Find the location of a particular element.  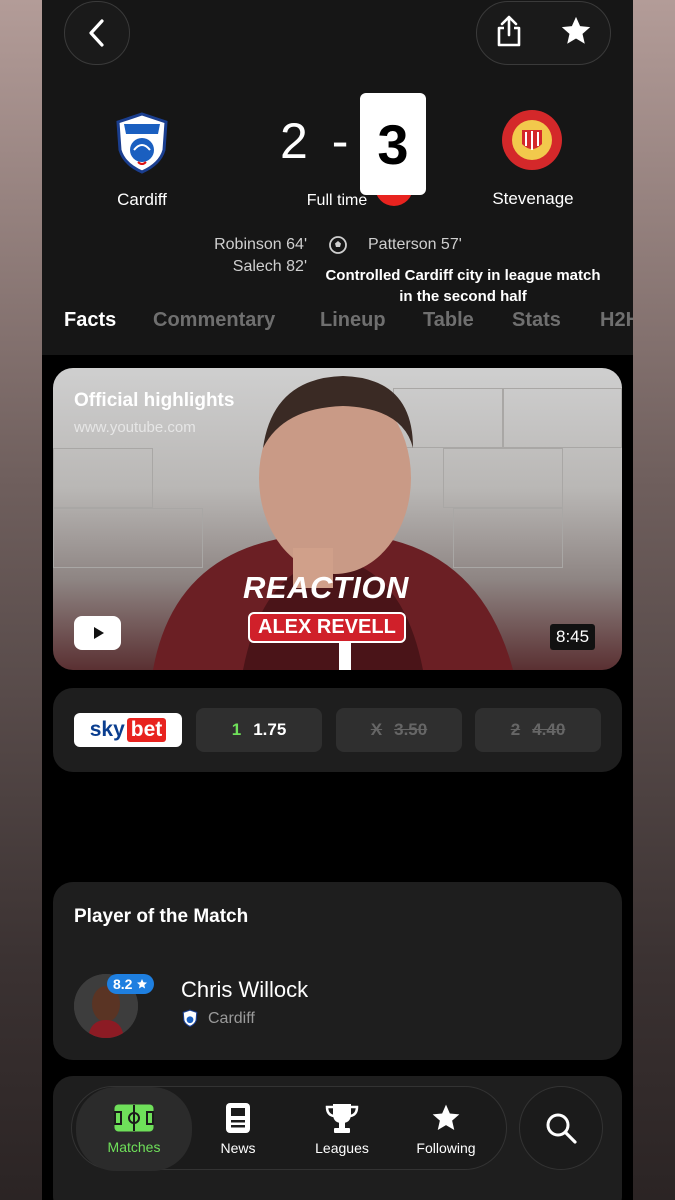

share-icon is located at coordinates (509, 30).